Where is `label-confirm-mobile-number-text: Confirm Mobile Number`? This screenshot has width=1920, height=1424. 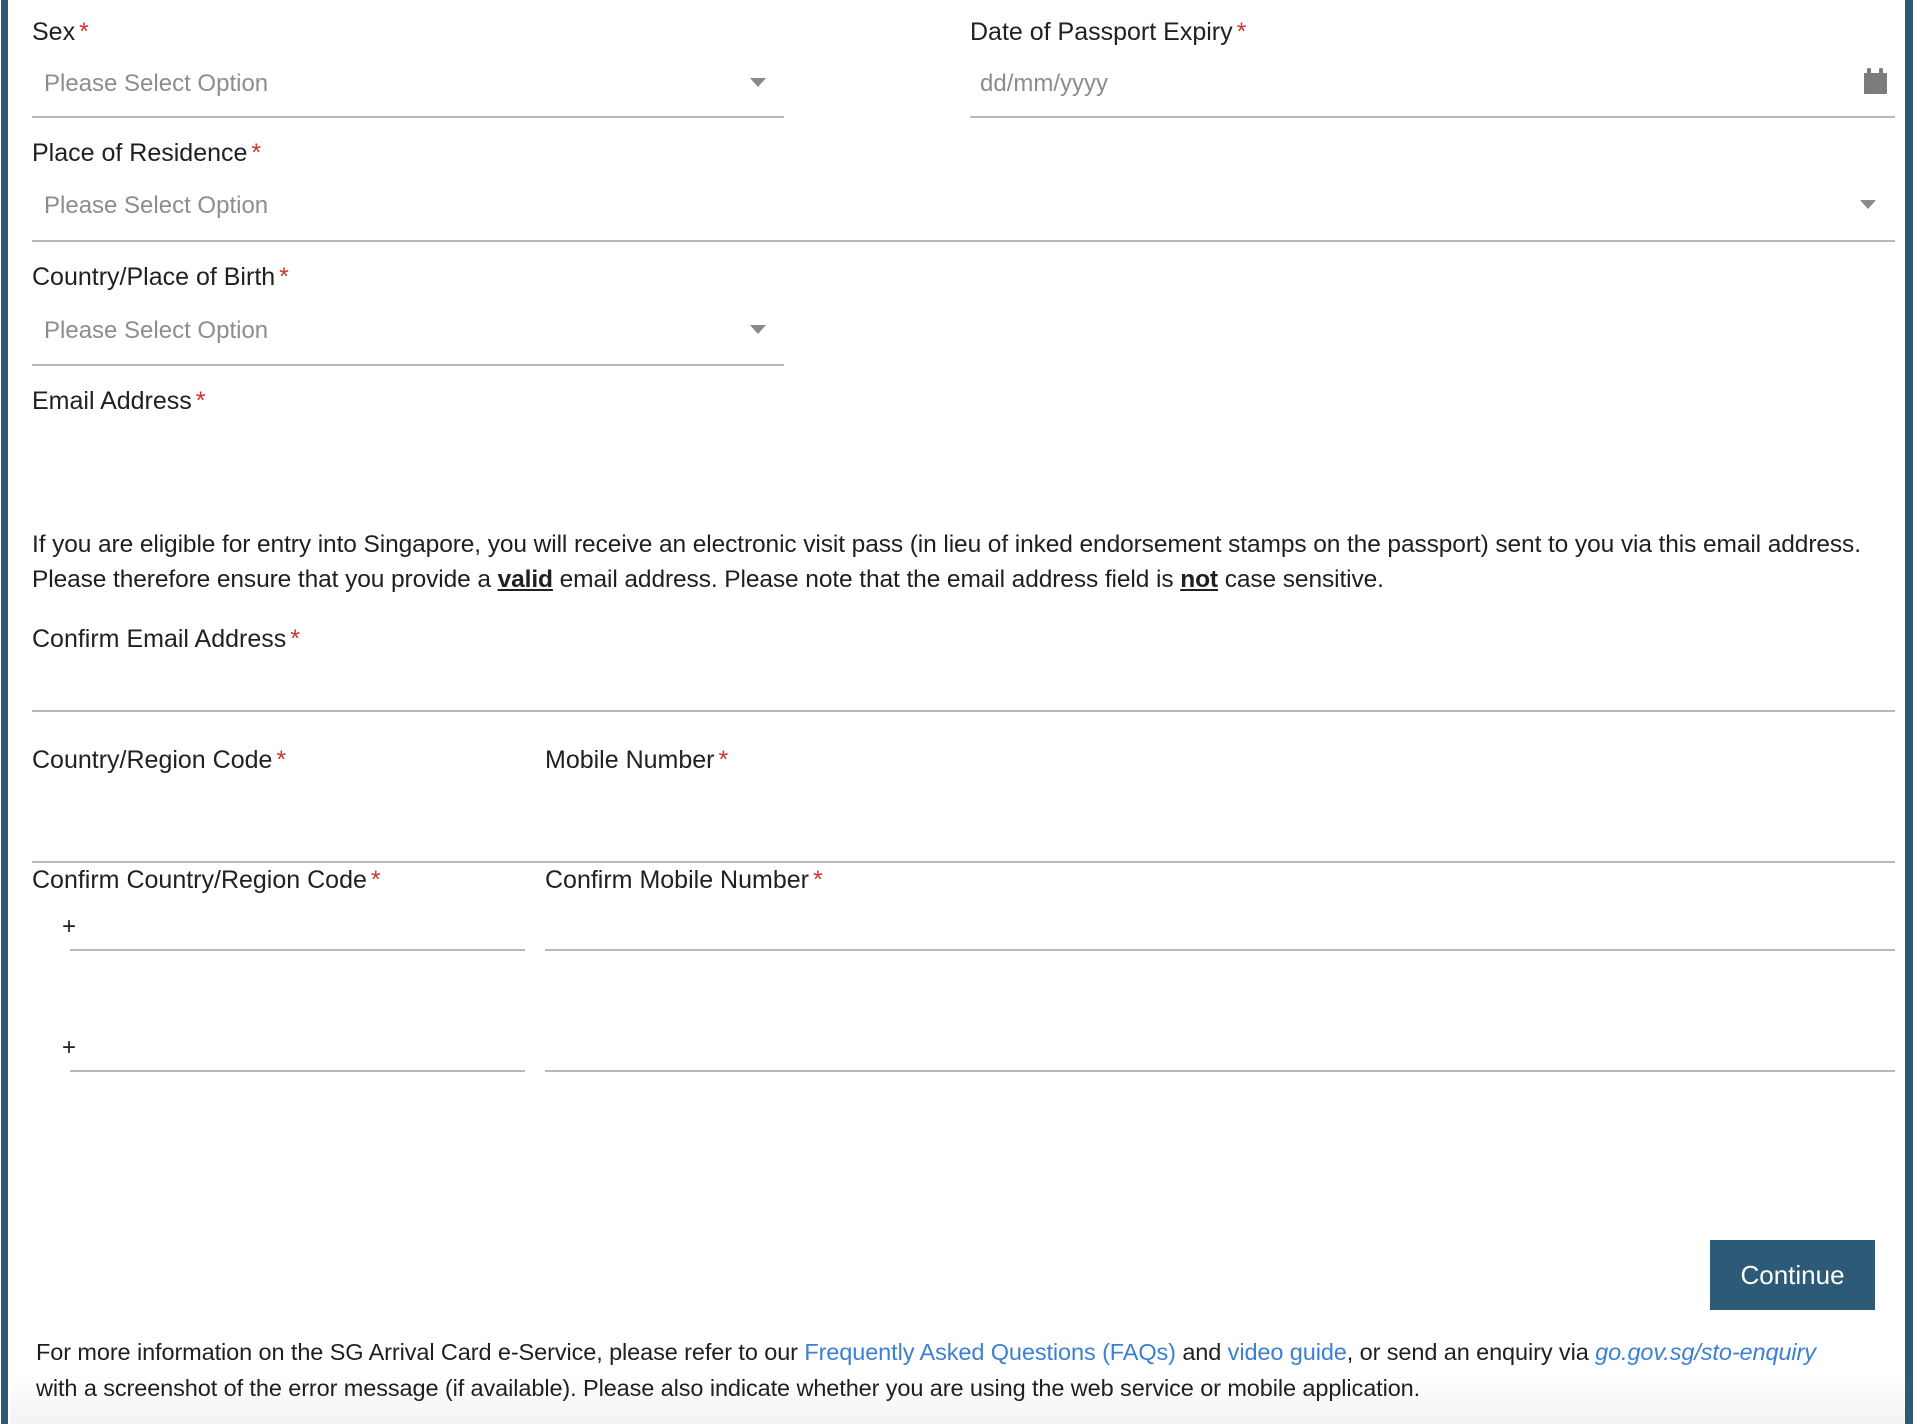
label-confirm-mobile-number-text: Confirm Mobile Number is located at coordinates (677, 880).